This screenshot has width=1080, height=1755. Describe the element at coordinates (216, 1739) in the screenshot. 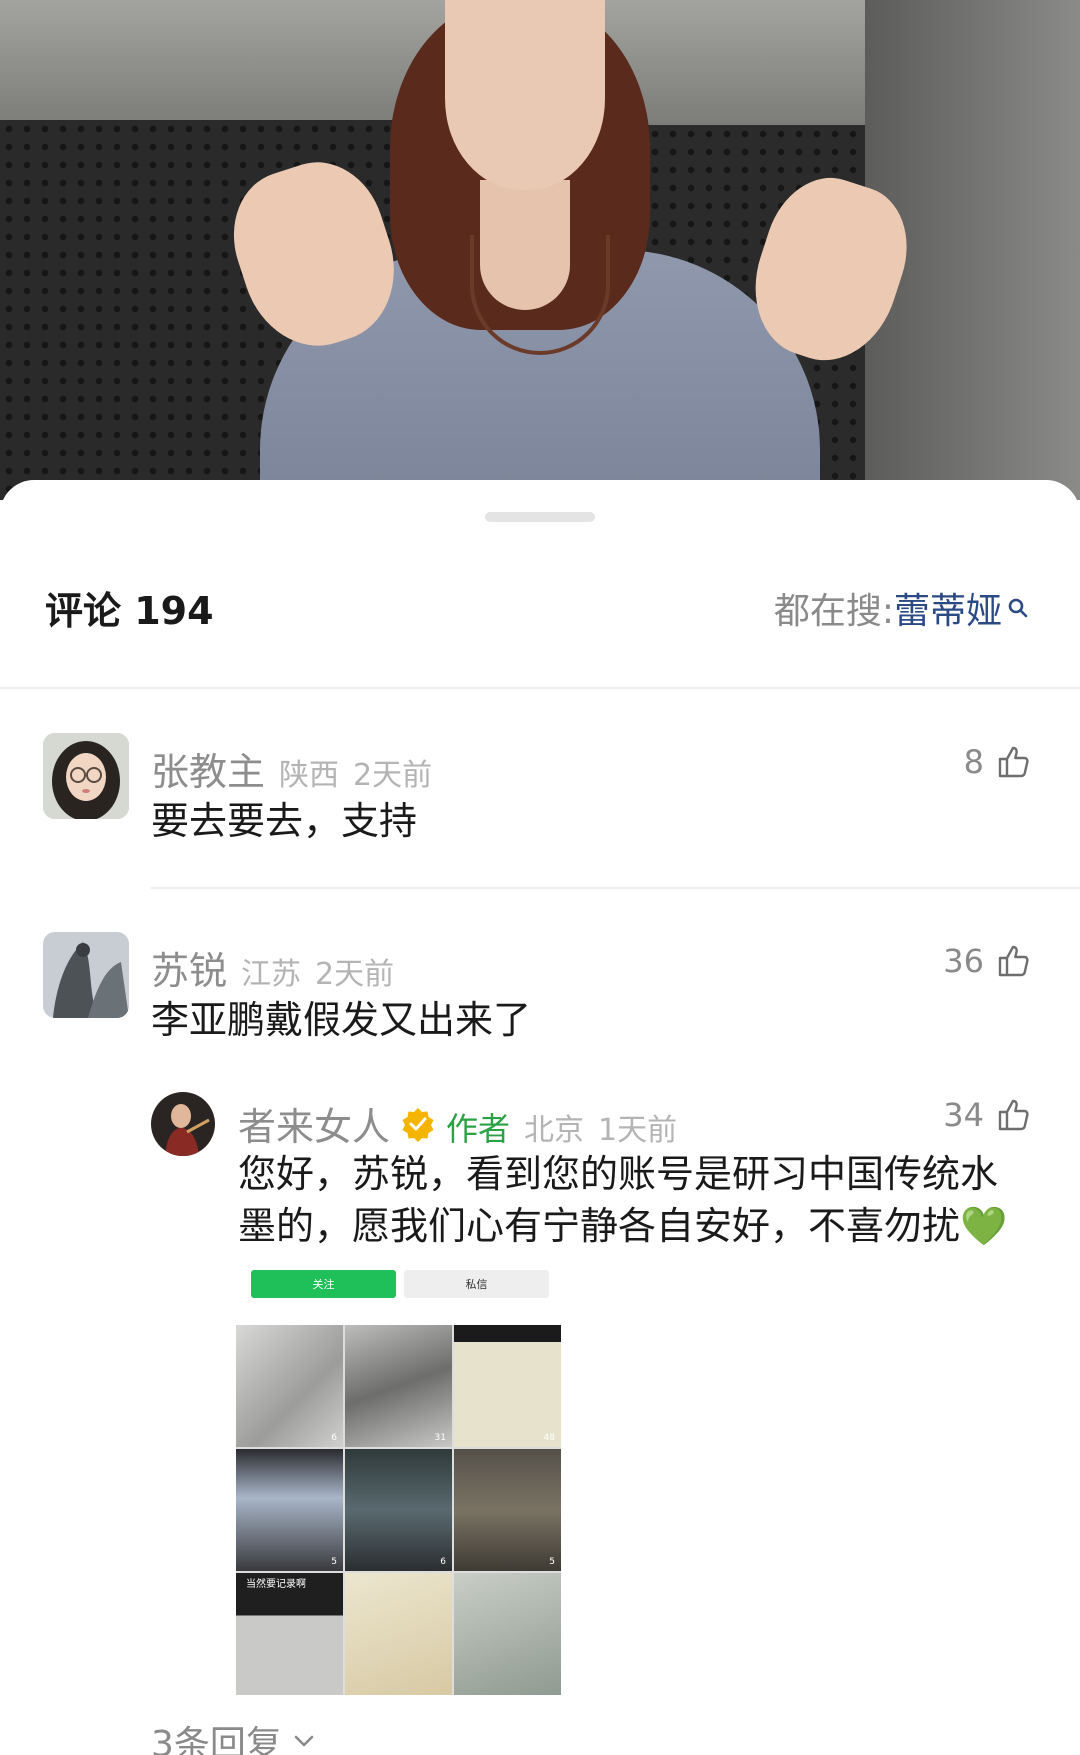

I see `replies-count-label: 3条回复` at that location.